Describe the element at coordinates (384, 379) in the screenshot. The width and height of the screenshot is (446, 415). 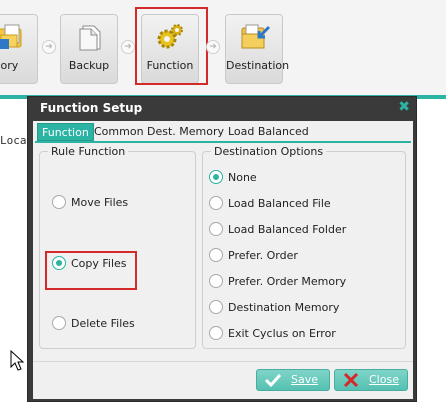
I see `close-label: Close` at that location.